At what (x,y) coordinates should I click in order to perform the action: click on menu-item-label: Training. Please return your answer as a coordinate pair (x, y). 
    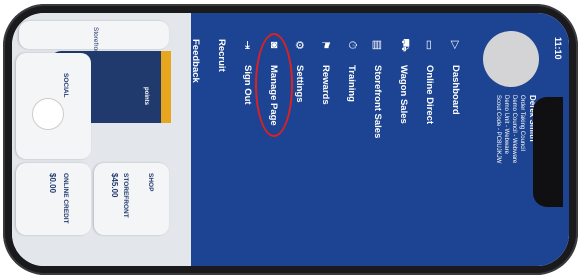
    Looking at the image, I should click on (352, 83).